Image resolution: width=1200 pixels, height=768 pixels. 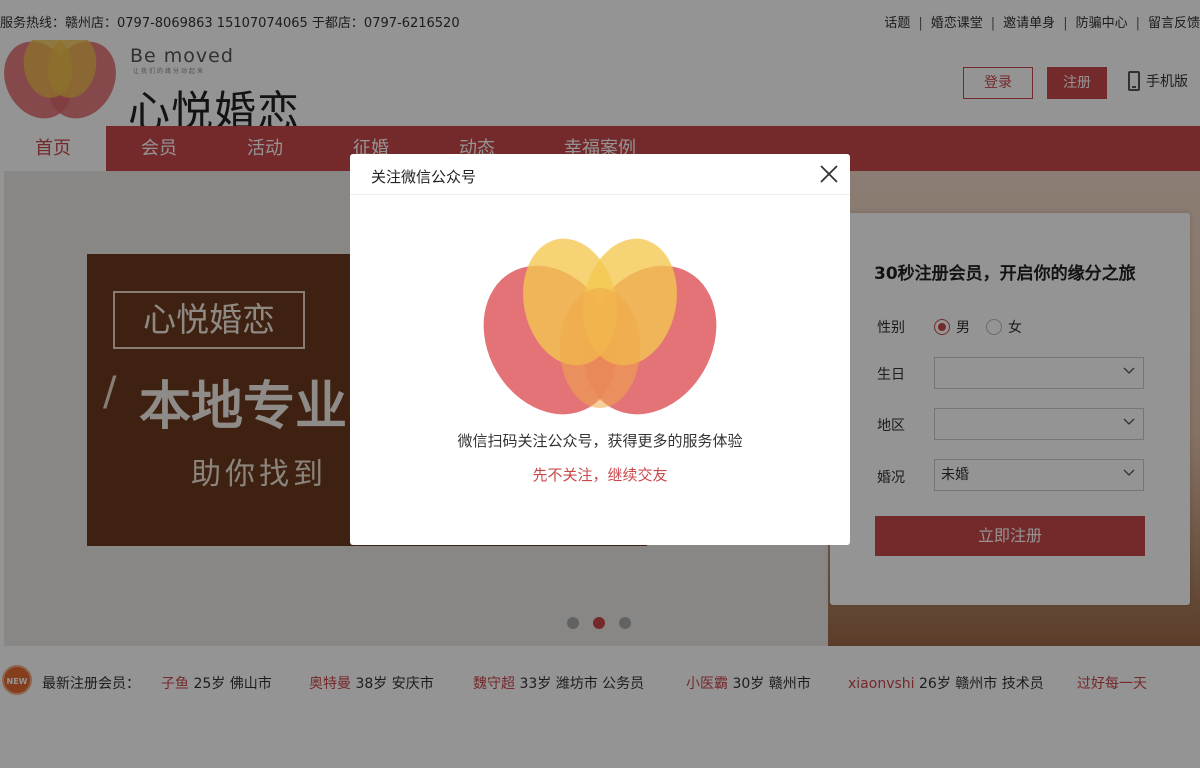 What do you see at coordinates (600, 441) in the screenshot?
I see `modal-message: 微信扫码关注公众号，获得更多的服务体验` at bounding box center [600, 441].